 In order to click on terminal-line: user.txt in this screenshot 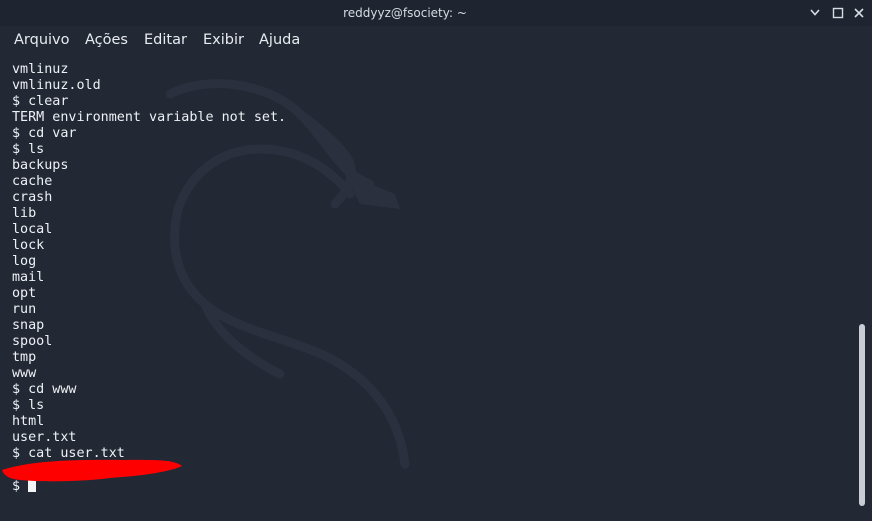, I will do `click(44, 437)`.